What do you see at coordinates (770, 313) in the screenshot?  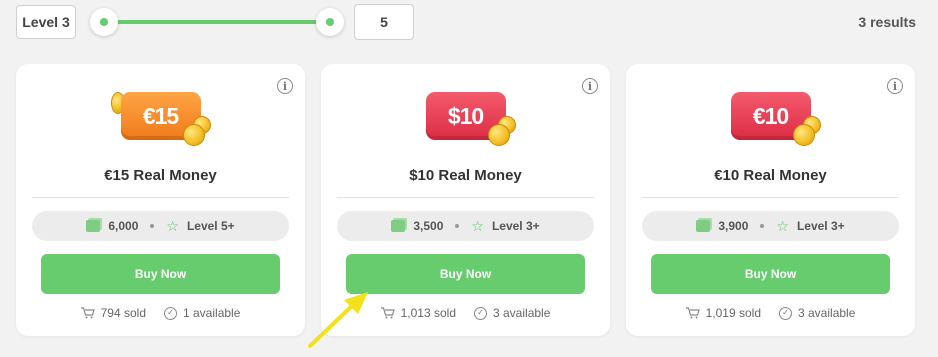 I see `card-meta: 1,019 sold ✓ 3 available` at bounding box center [770, 313].